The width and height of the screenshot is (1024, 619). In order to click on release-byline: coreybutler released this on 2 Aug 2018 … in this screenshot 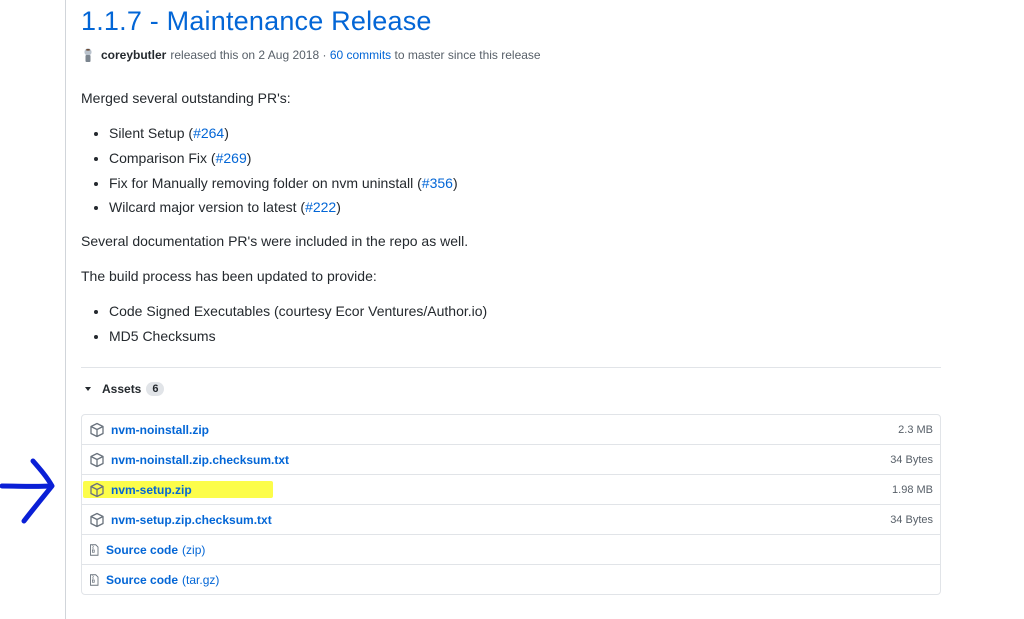, I will do `click(311, 55)`.